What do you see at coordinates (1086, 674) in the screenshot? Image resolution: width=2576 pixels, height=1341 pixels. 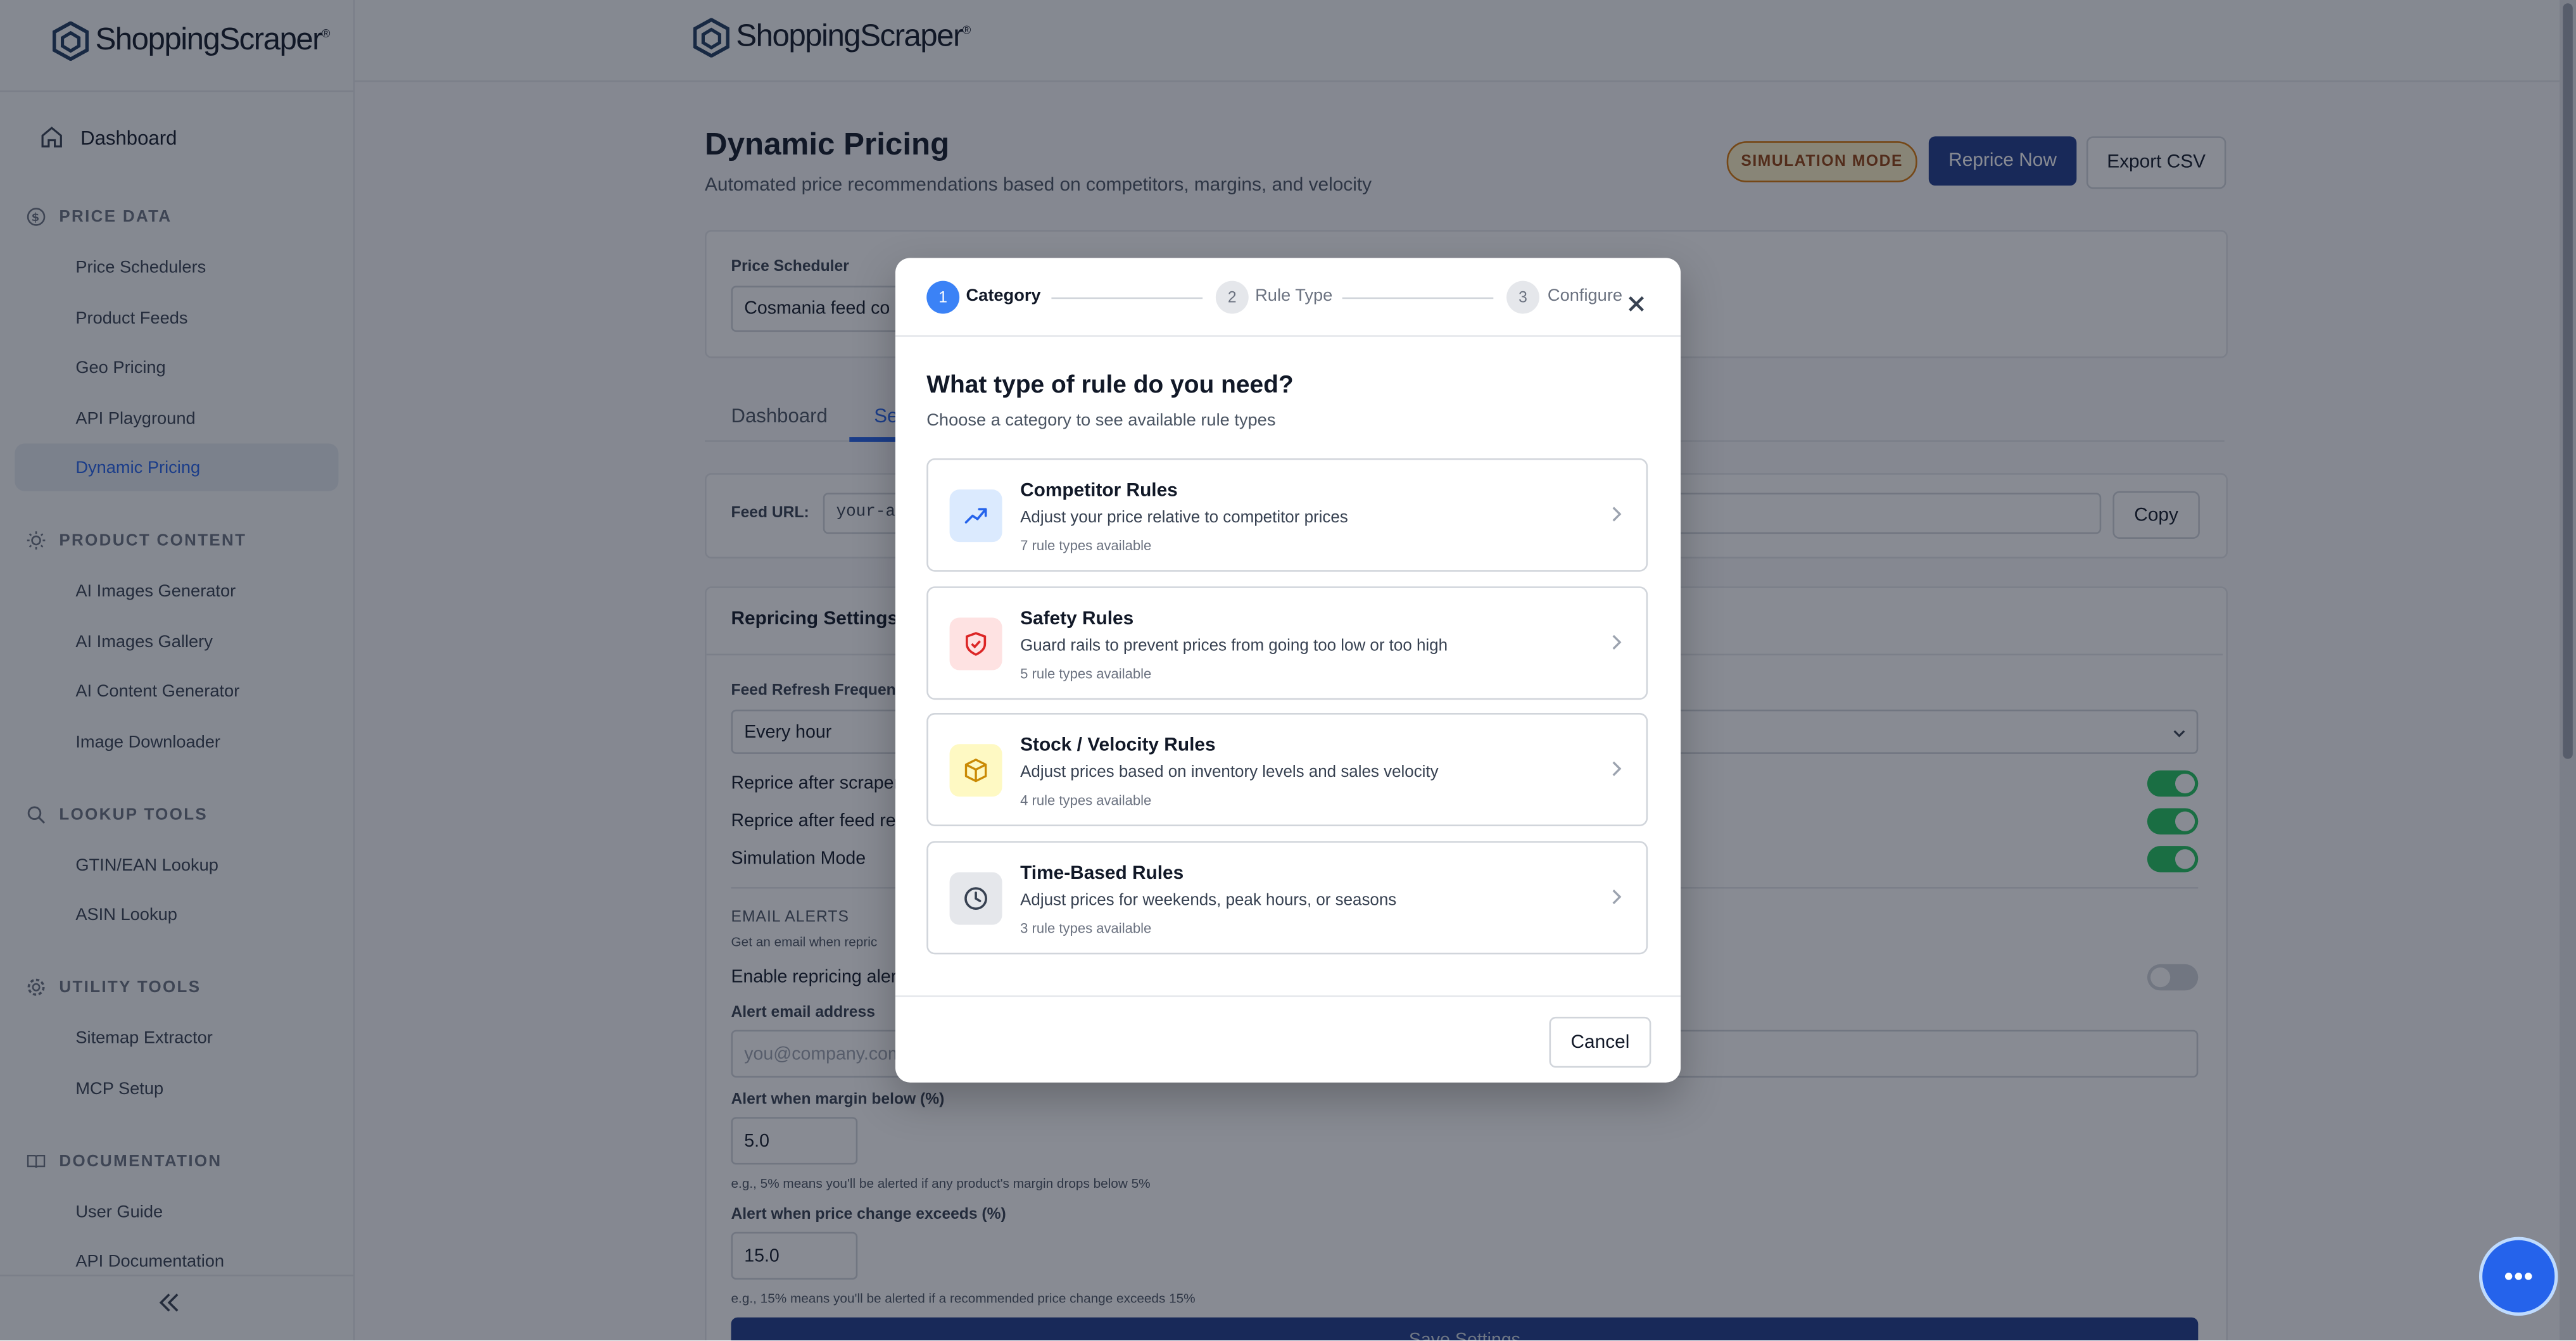 I see `rule-count: 5 rule types available` at bounding box center [1086, 674].